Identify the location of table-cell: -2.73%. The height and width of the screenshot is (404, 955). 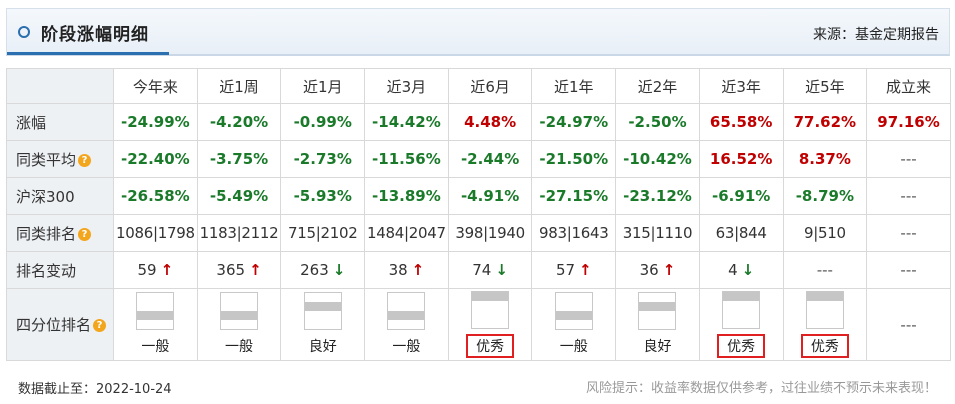
(323, 159).